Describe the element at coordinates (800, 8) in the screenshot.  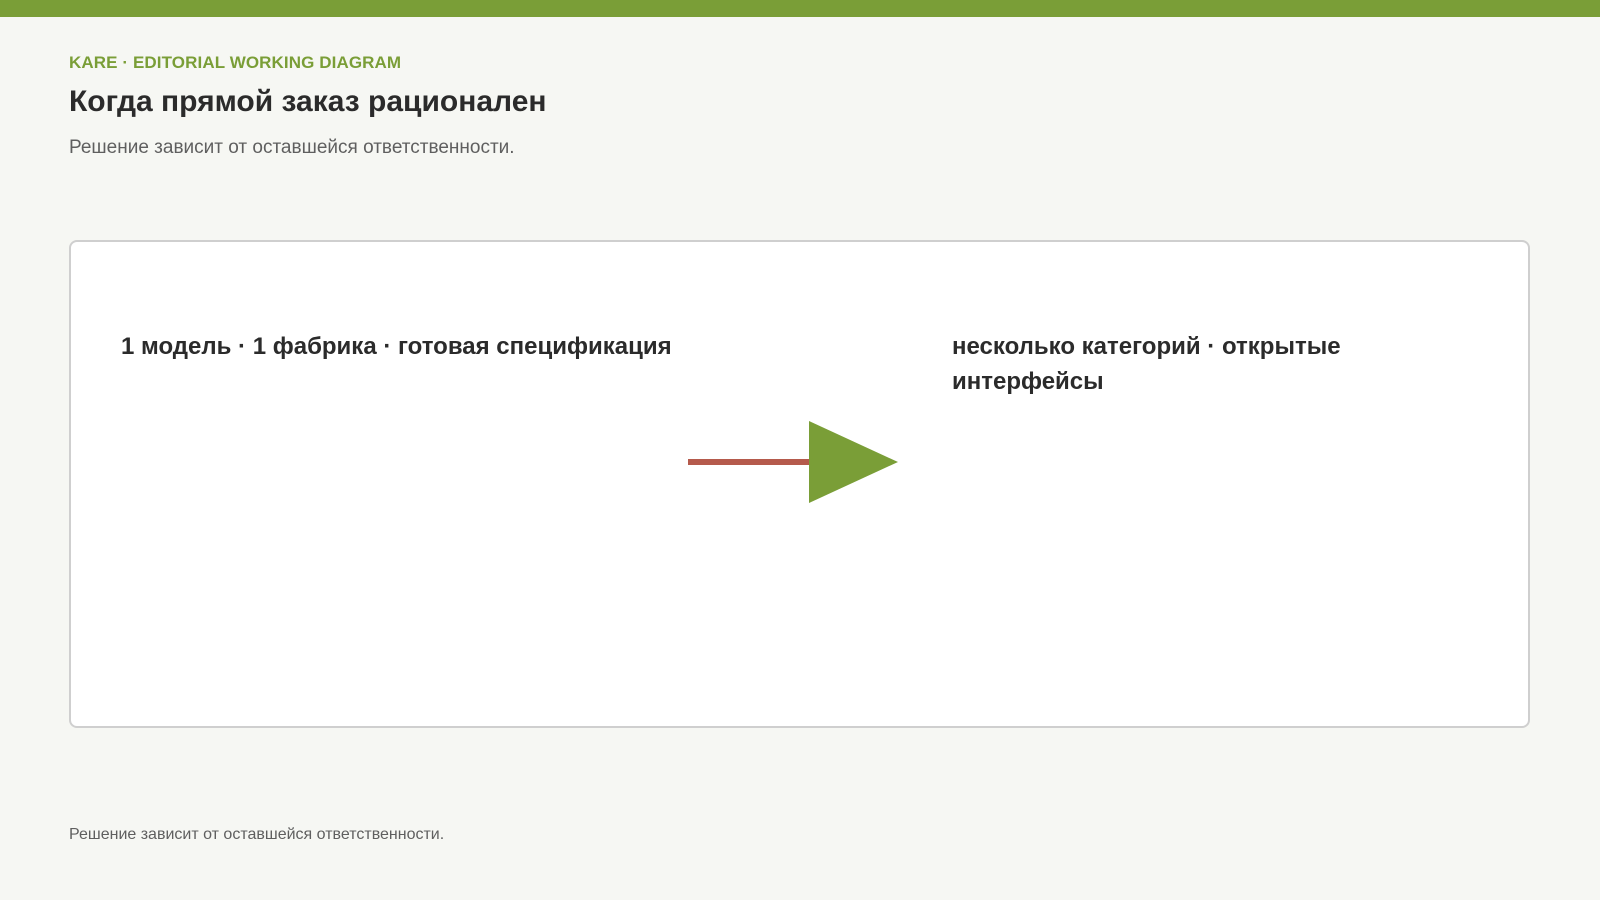
I see `top-accent-bar` at that location.